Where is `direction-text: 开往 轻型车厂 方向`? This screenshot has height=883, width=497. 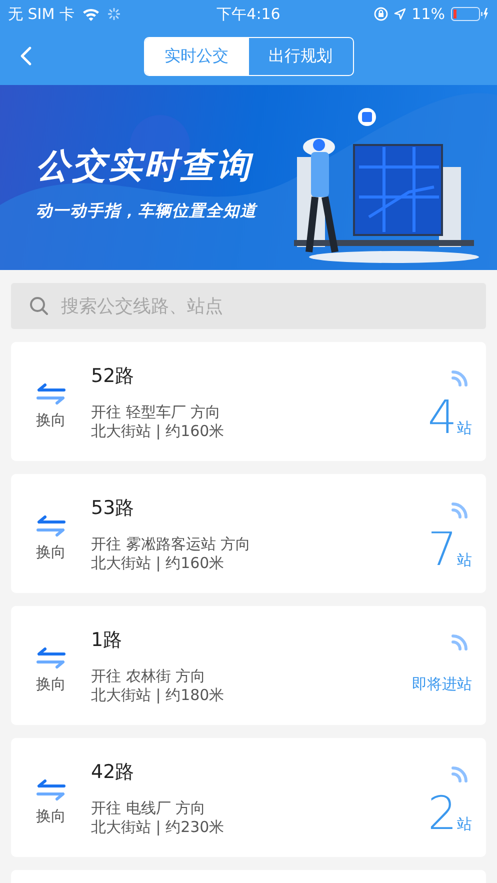
direction-text: 开往 轻型车厂 方向 is located at coordinates (156, 412).